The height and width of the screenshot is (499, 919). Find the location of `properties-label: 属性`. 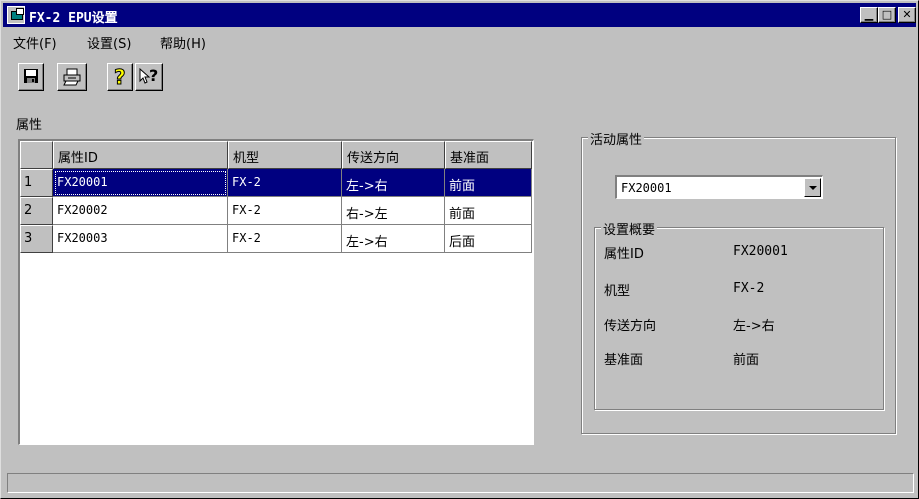

properties-label: 属性 is located at coordinates (29, 125).